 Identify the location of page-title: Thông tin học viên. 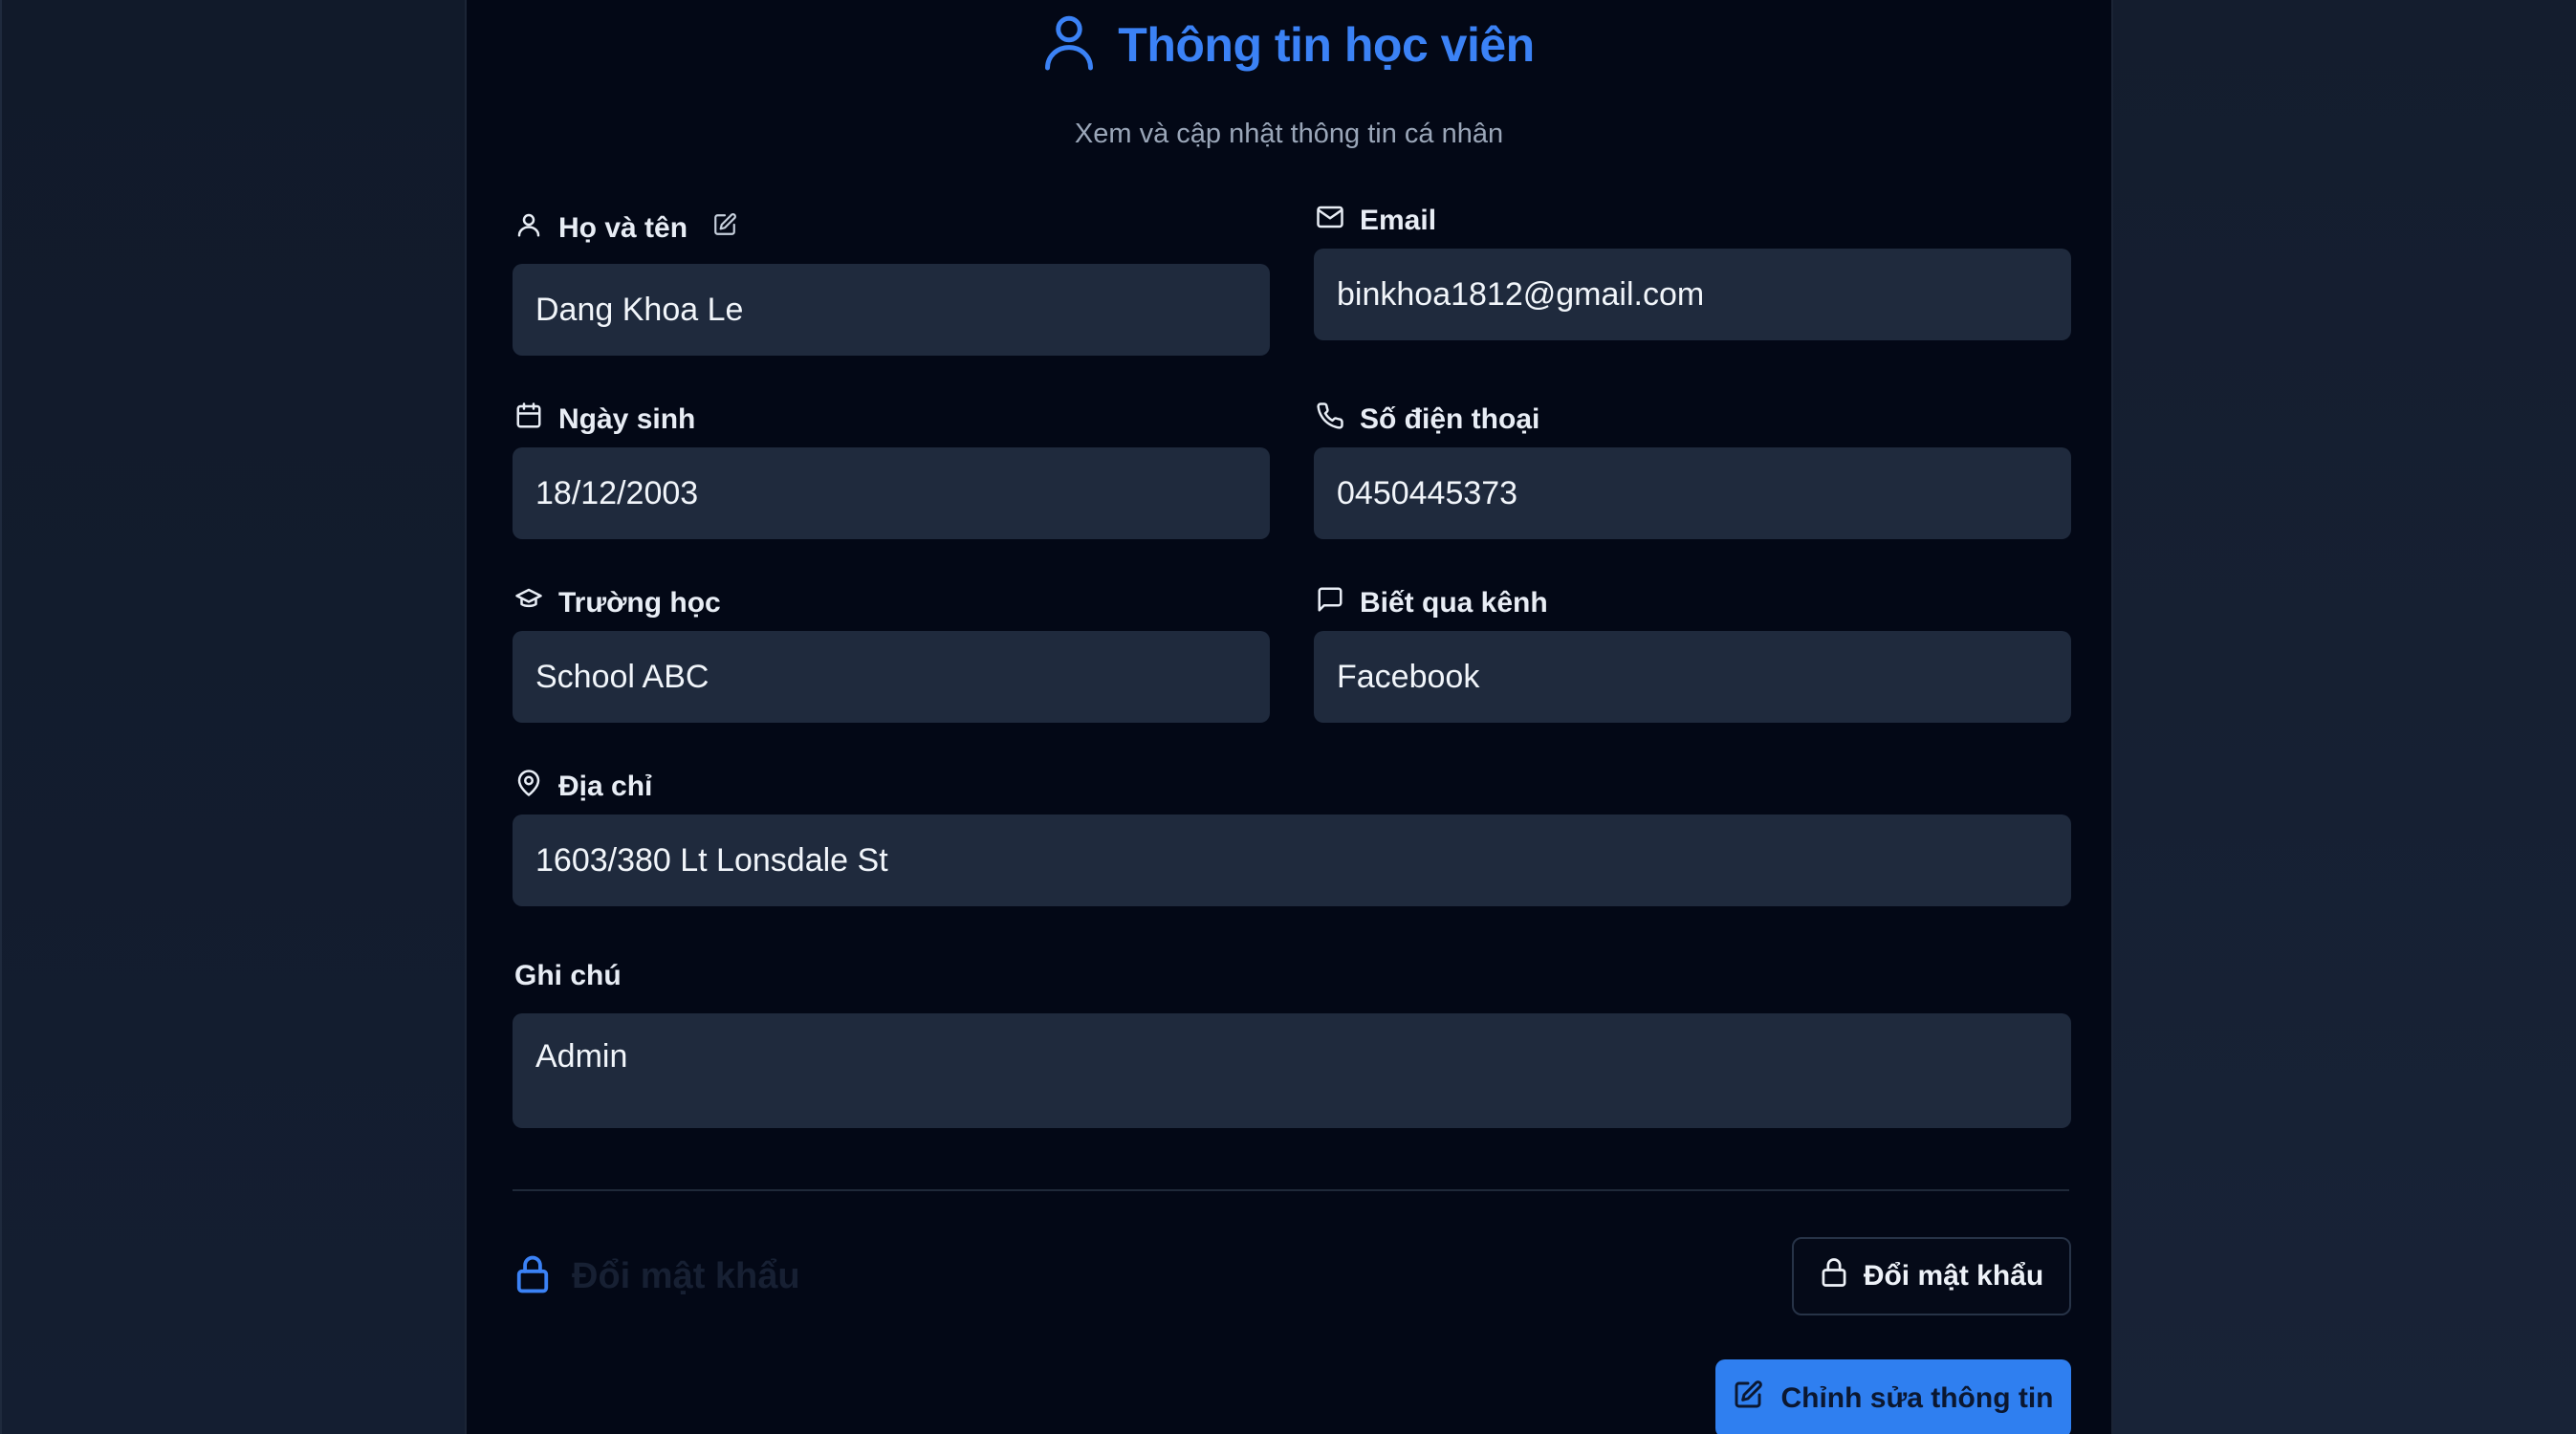
(1326, 44).